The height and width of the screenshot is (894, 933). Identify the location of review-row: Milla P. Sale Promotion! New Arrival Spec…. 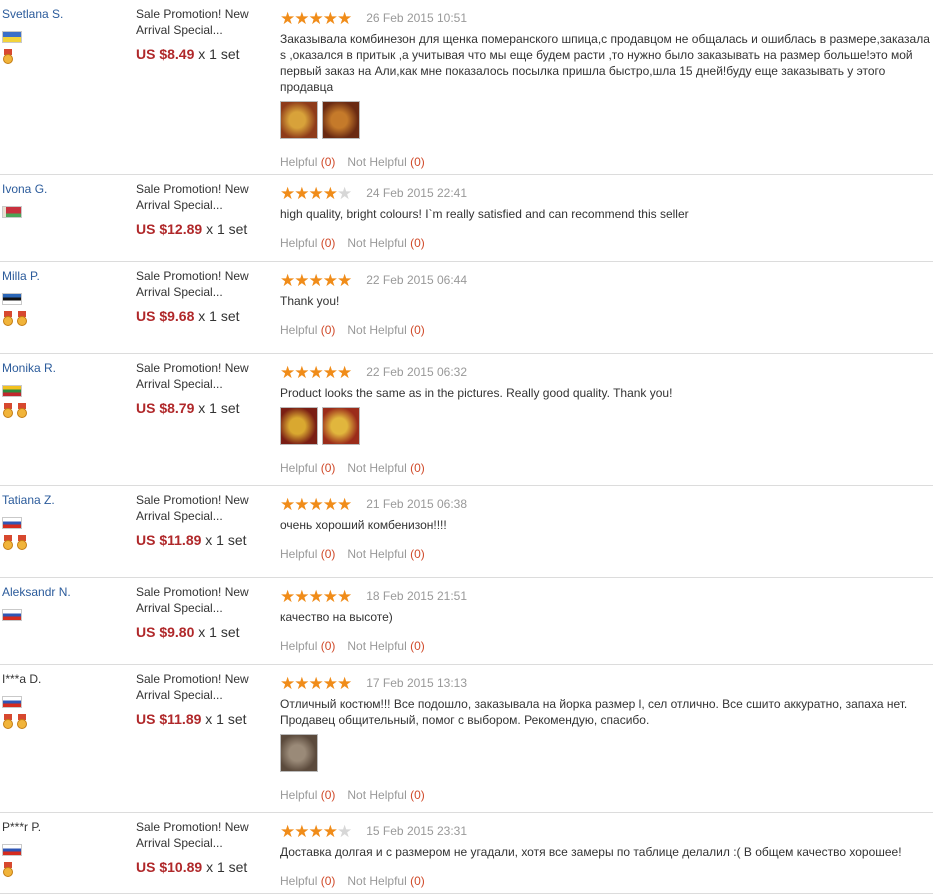
(466, 308).